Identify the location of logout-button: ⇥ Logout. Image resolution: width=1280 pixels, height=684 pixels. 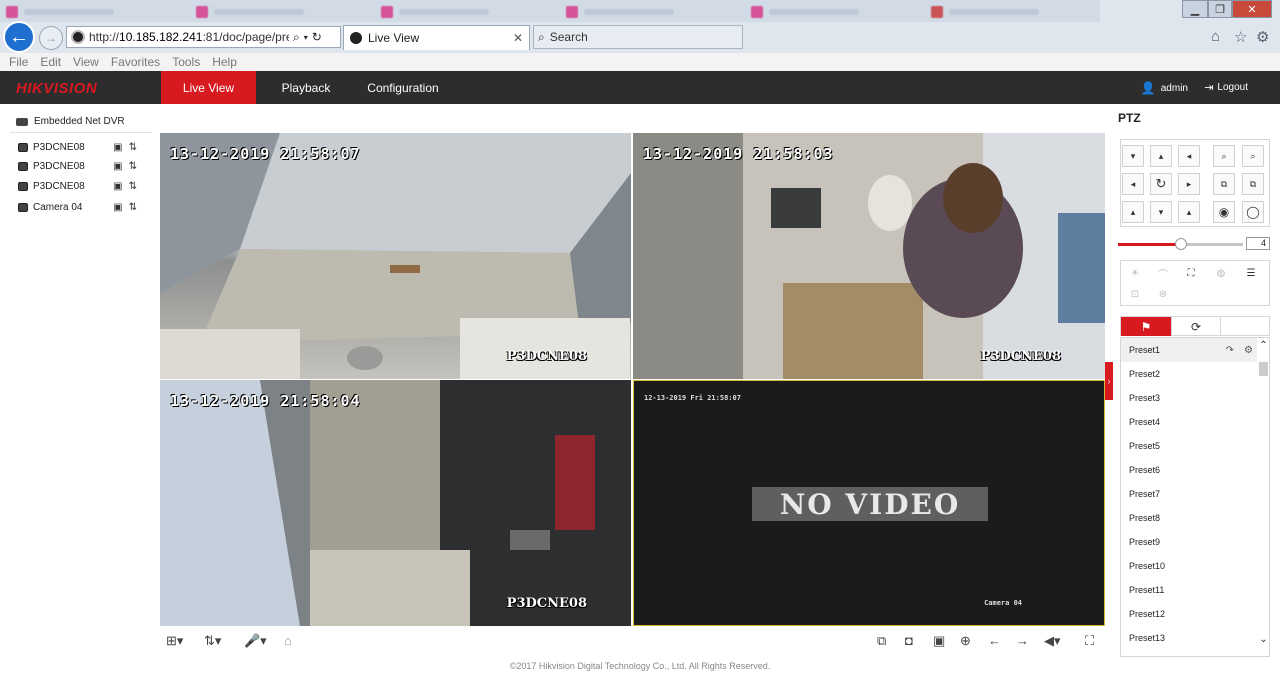
(1226, 87).